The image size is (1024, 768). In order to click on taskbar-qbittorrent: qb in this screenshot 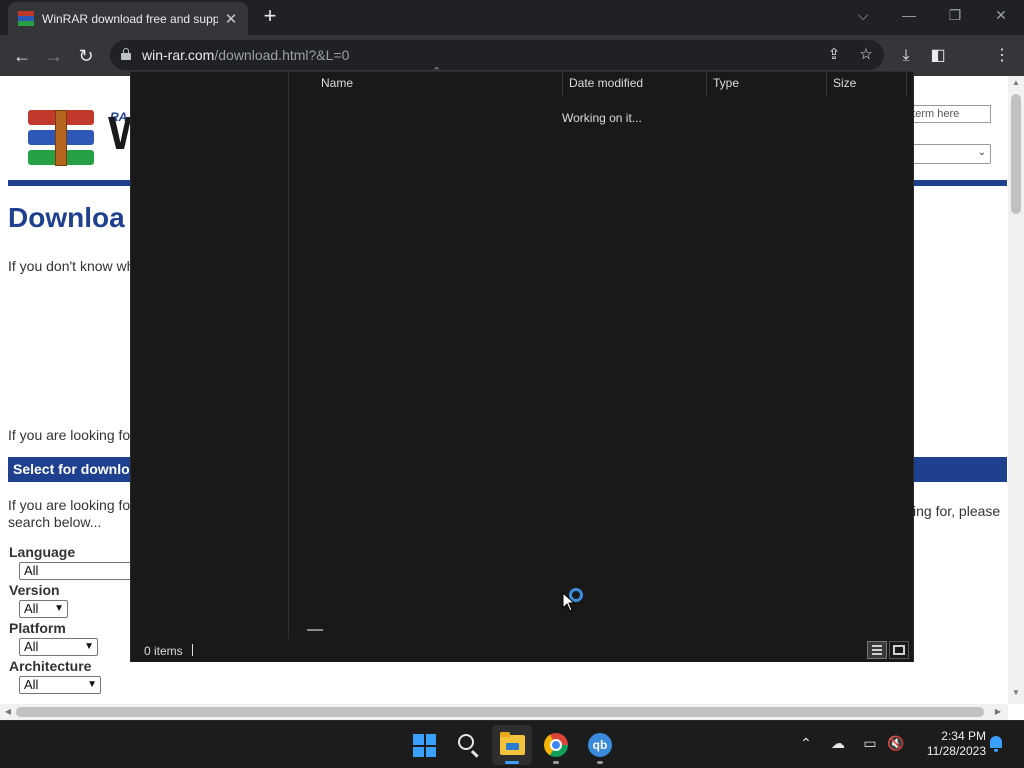, I will do `click(600, 745)`.